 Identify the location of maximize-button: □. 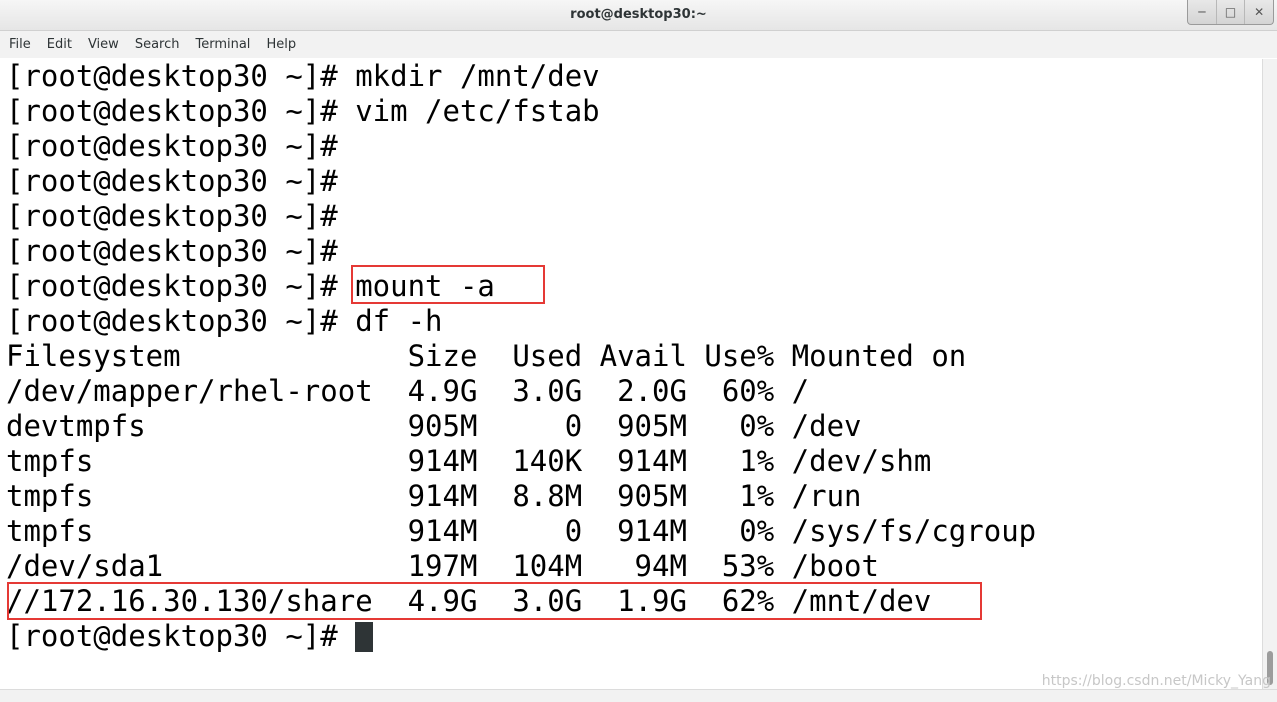
(1230, 12).